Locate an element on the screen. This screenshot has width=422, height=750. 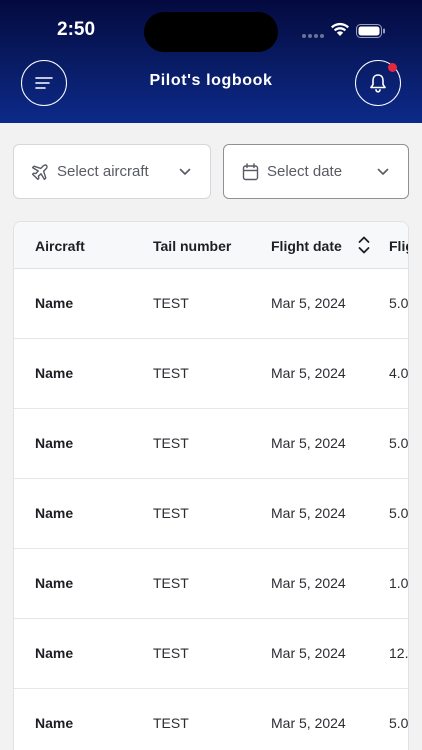
column-header-flight-time: Flig is located at coordinates (398, 246).